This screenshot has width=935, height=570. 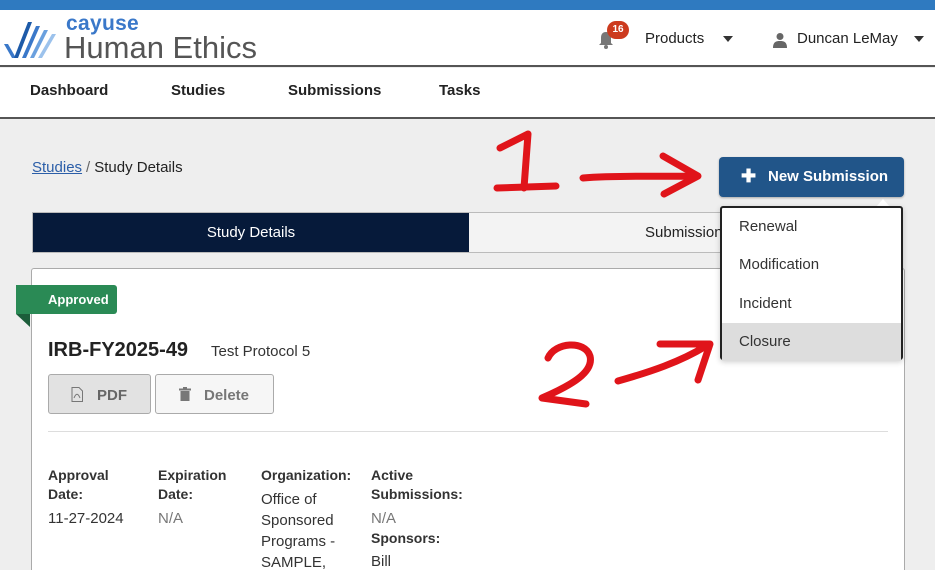 What do you see at coordinates (749, 176) in the screenshot?
I see `plus-icon: ✚` at bounding box center [749, 176].